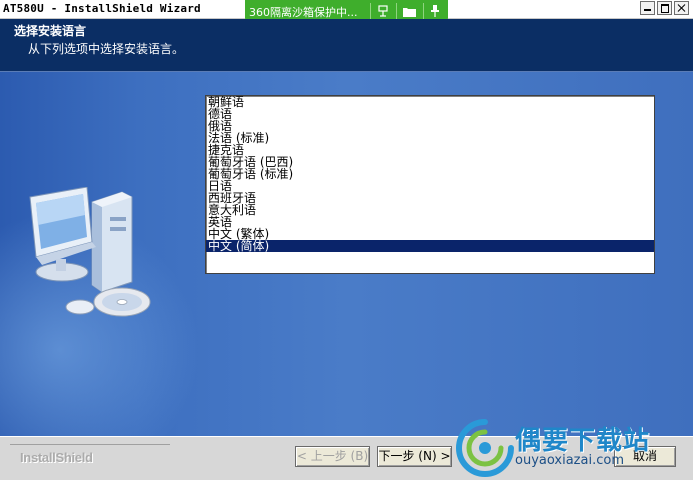 The width and height of the screenshot is (693, 480). What do you see at coordinates (430, 198) in the screenshot?
I see `list-item: 西班牙语` at bounding box center [430, 198].